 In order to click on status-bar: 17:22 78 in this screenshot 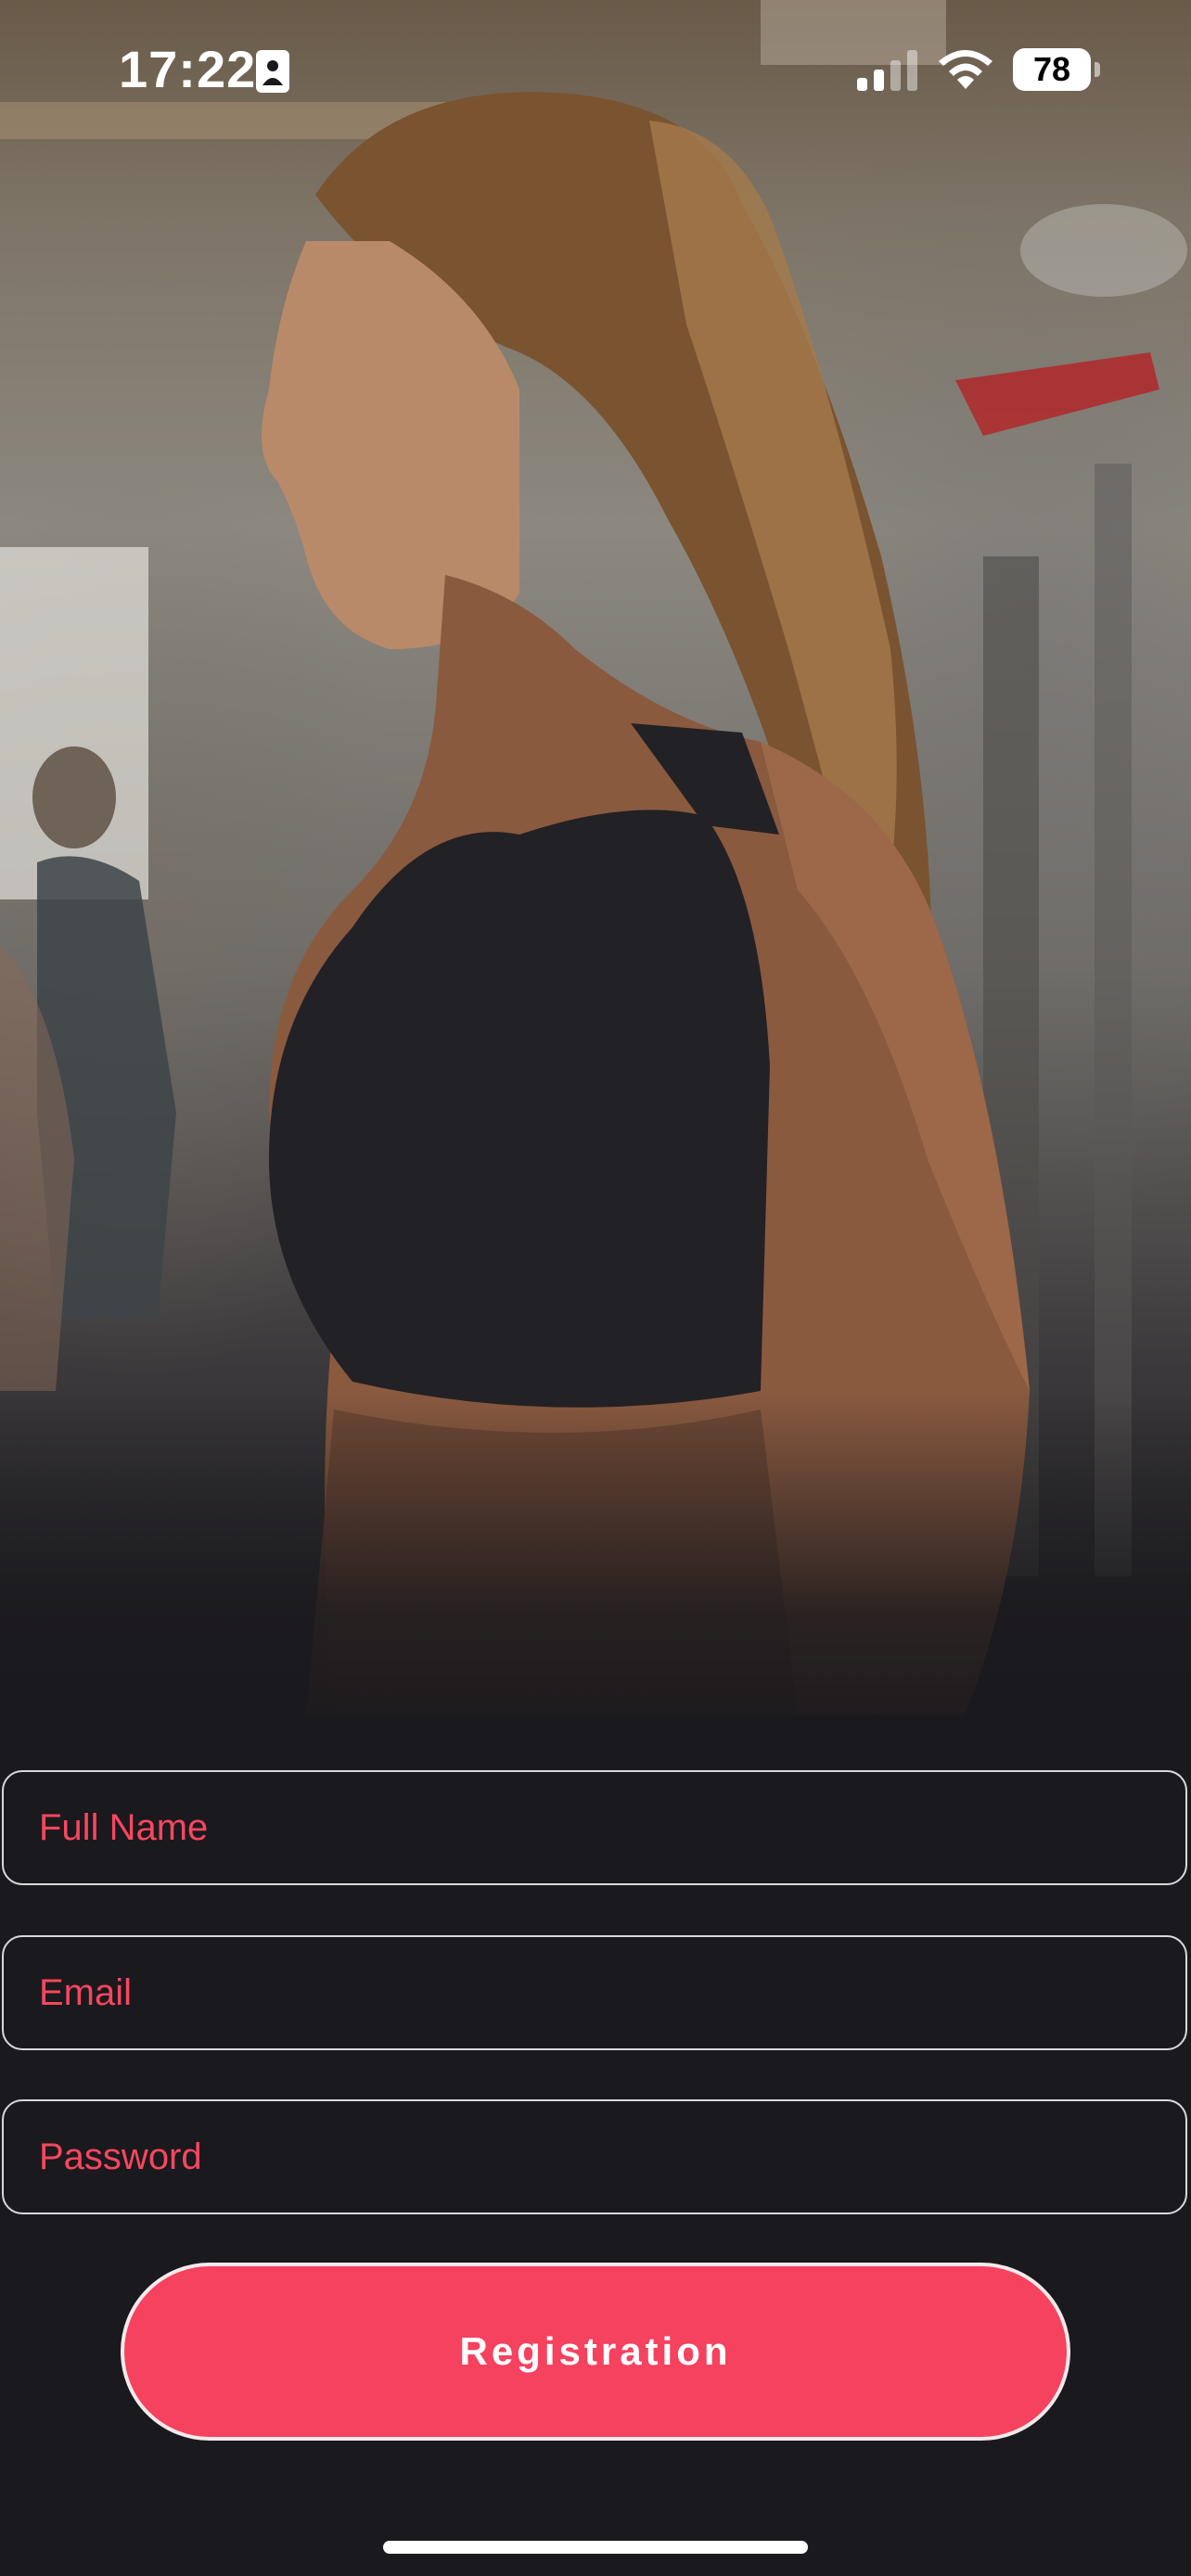, I will do `click(595, 69)`.